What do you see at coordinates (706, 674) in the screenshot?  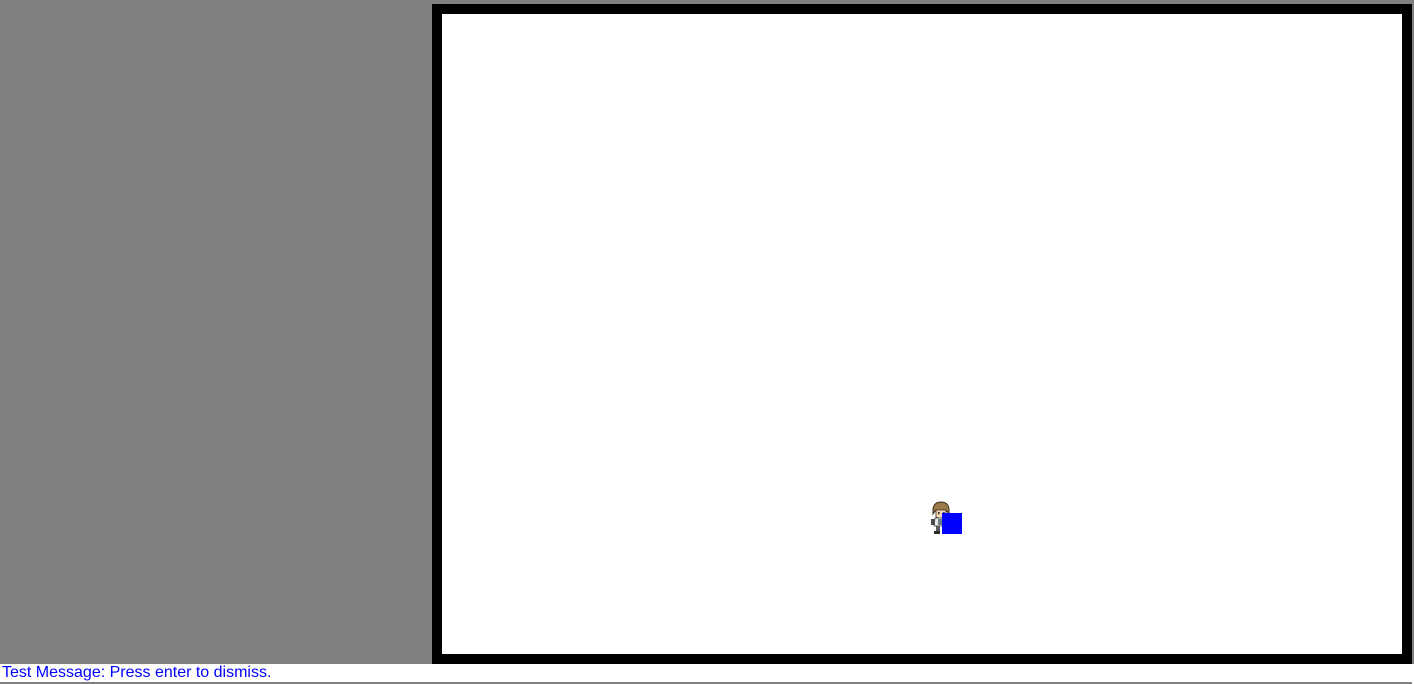 I see `message-bar: Test Message: Press enter to dismiss.` at bounding box center [706, 674].